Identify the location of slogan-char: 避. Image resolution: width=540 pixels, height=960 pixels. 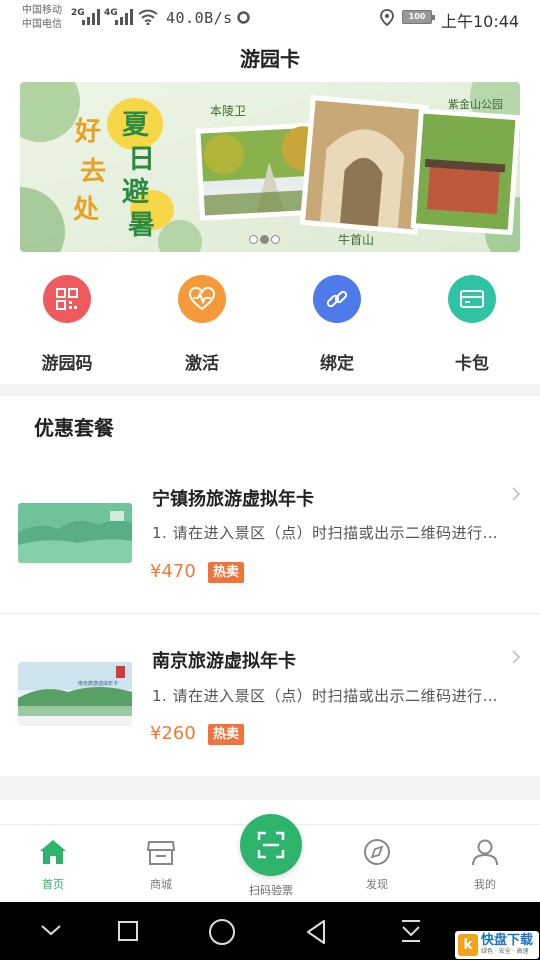
(135, 192).